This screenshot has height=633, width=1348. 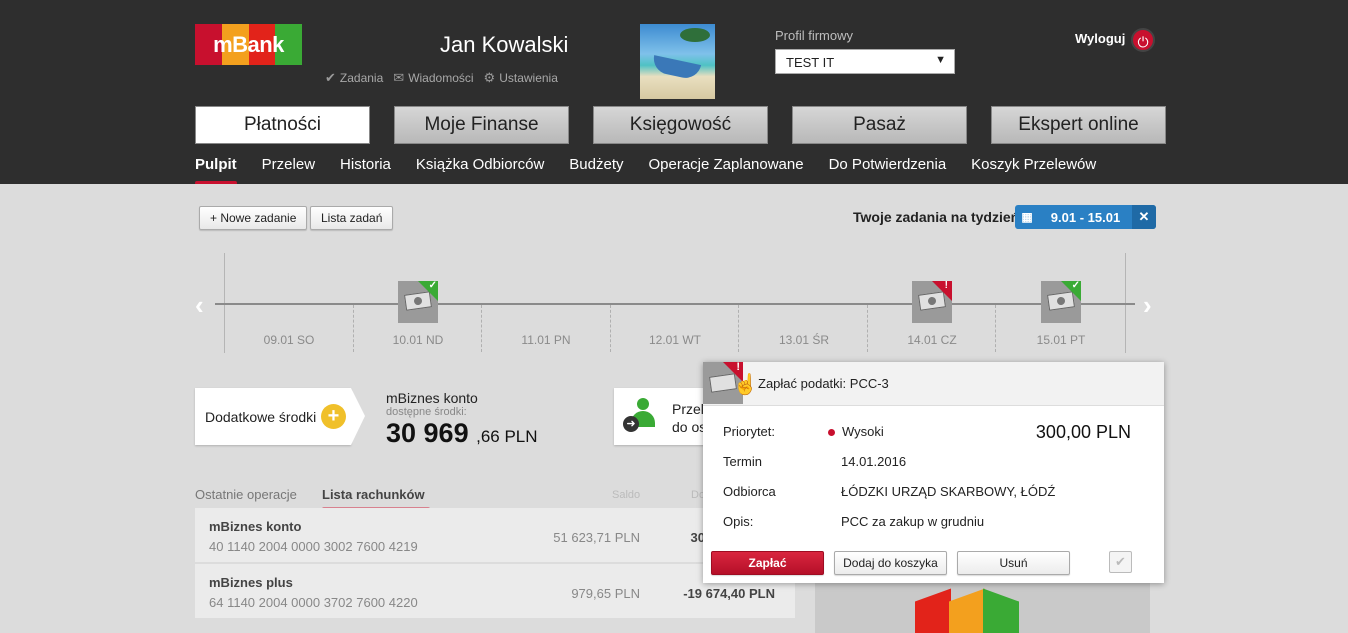 What do you see at coordinates (481, 125) in the screenshot?
I see `tab-moje-finanse: Moje Finanse` at bounding box center [481, 125].